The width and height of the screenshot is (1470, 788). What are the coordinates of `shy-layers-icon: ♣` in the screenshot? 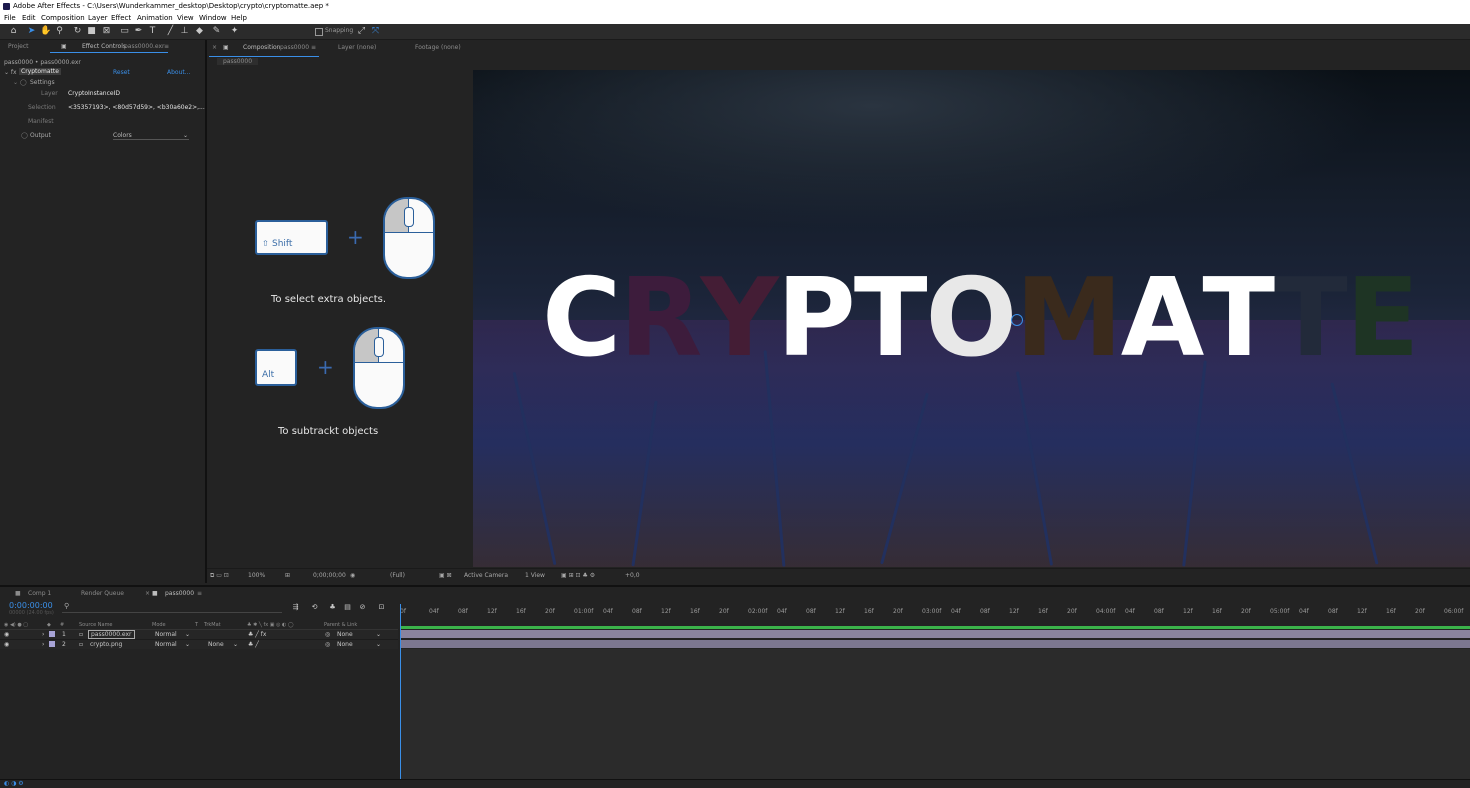 It's located at (332, 607).